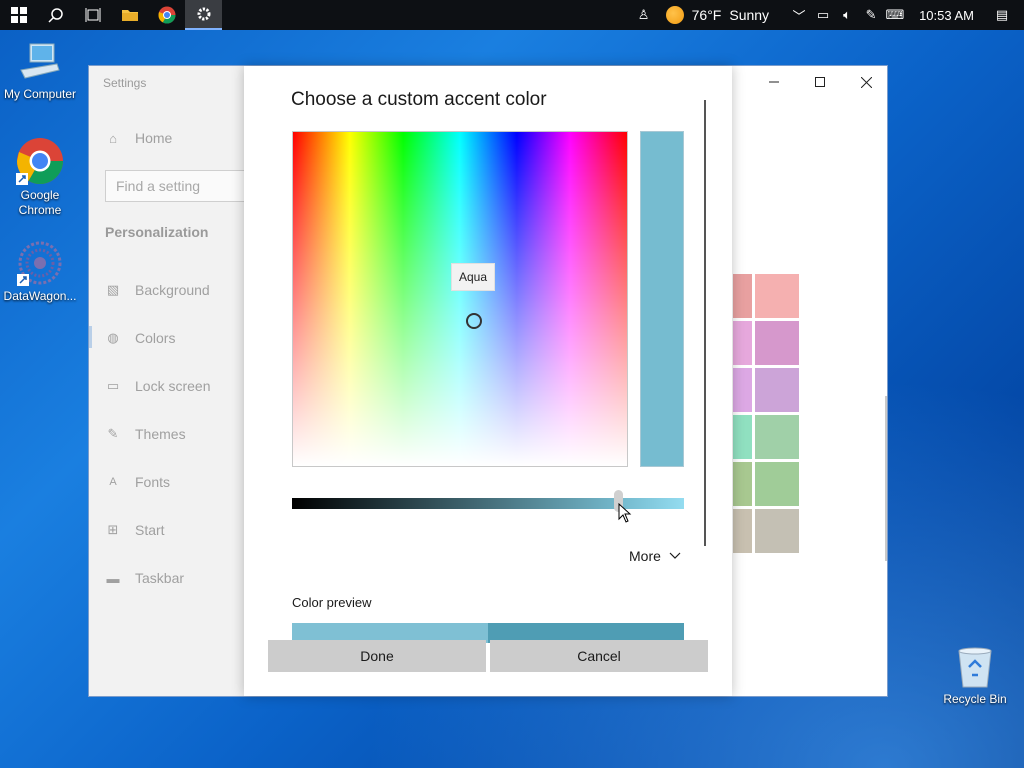 This screenshot has width=1024, height=768. I want to click on home-icon: ⌂, so click(113, 138).